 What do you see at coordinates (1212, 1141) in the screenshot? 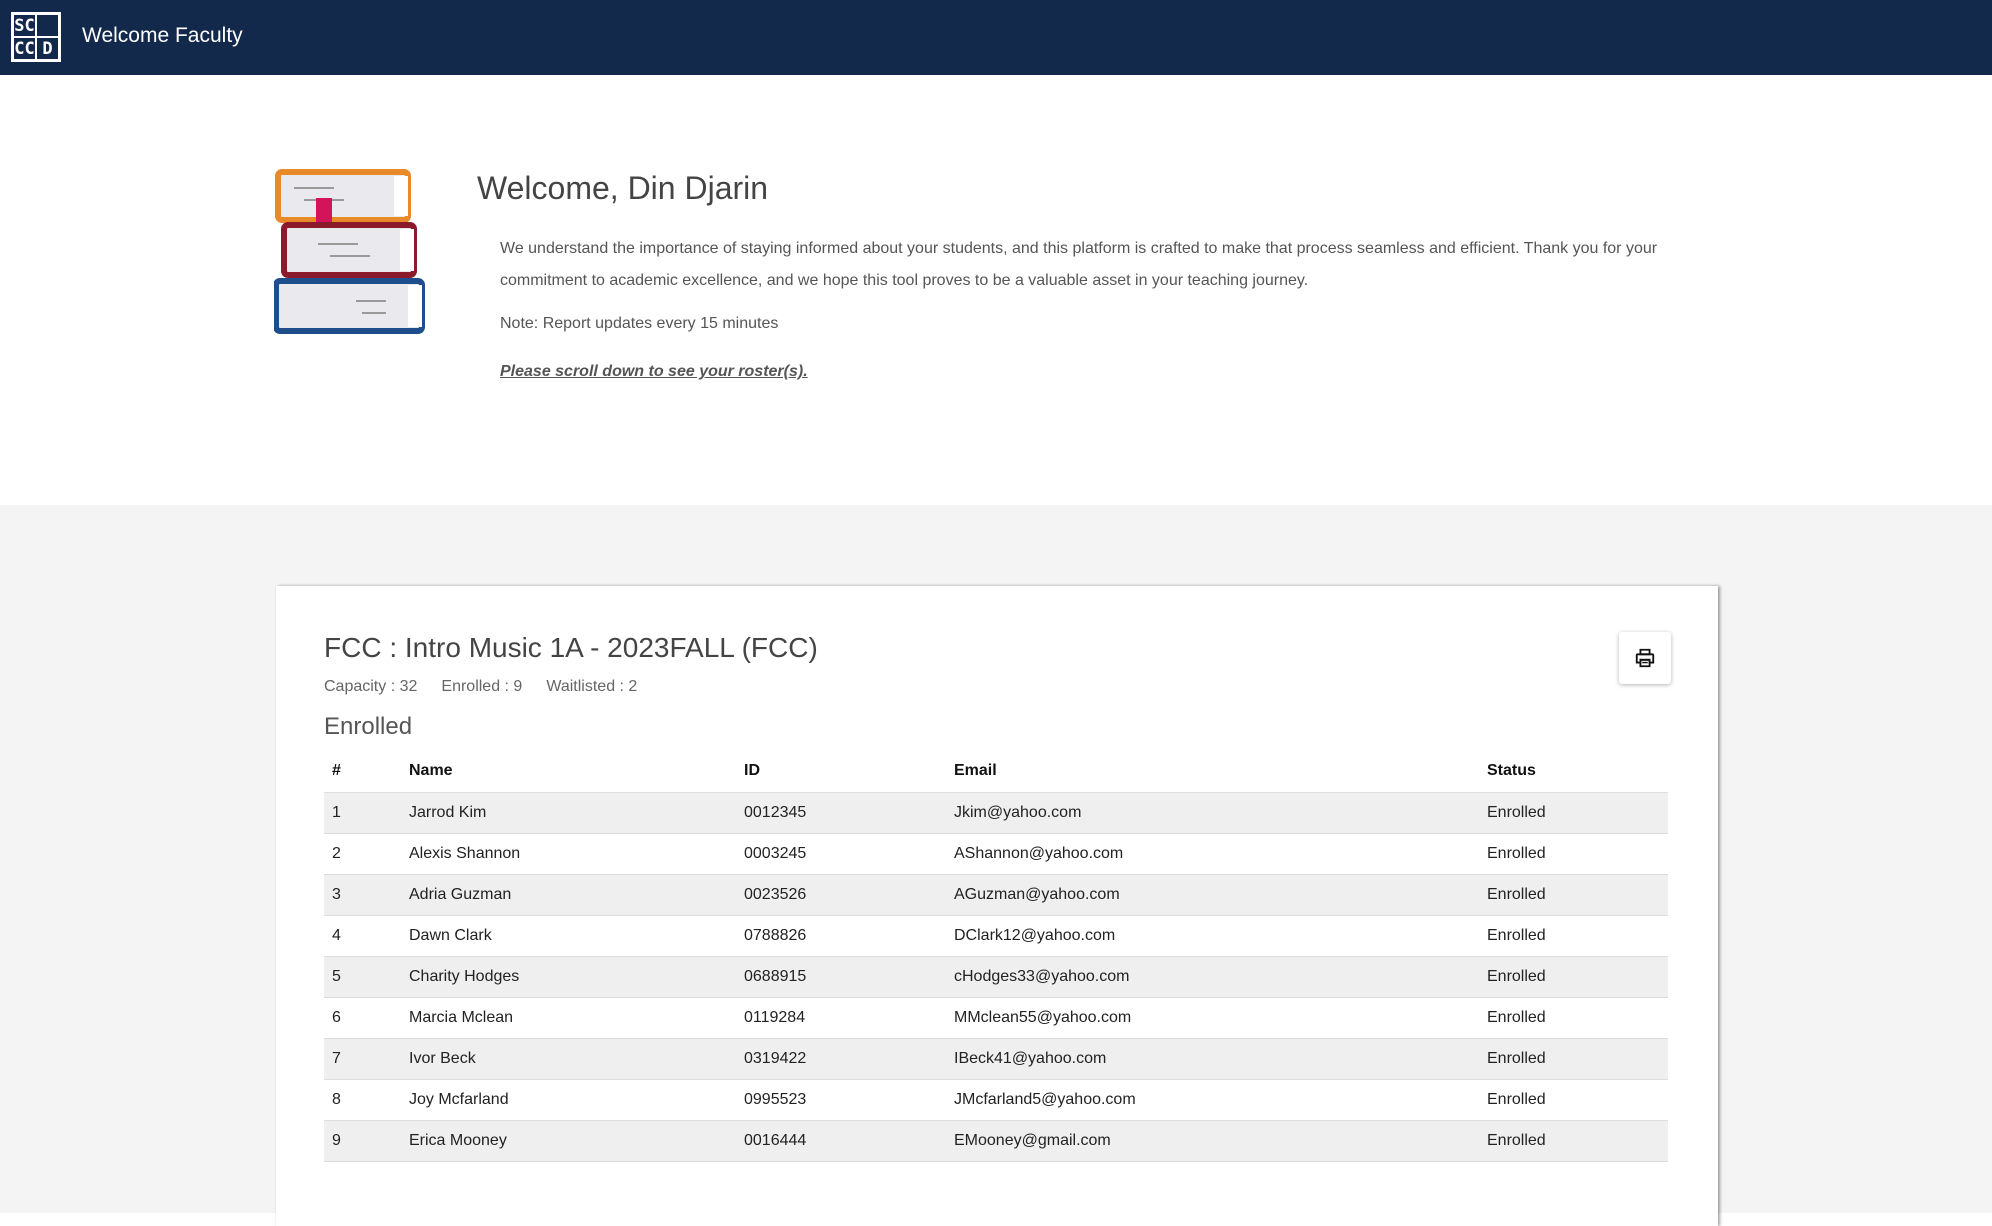
I see `student-email: EMooney@gmail.com` at bounding box center [1212, 1141].